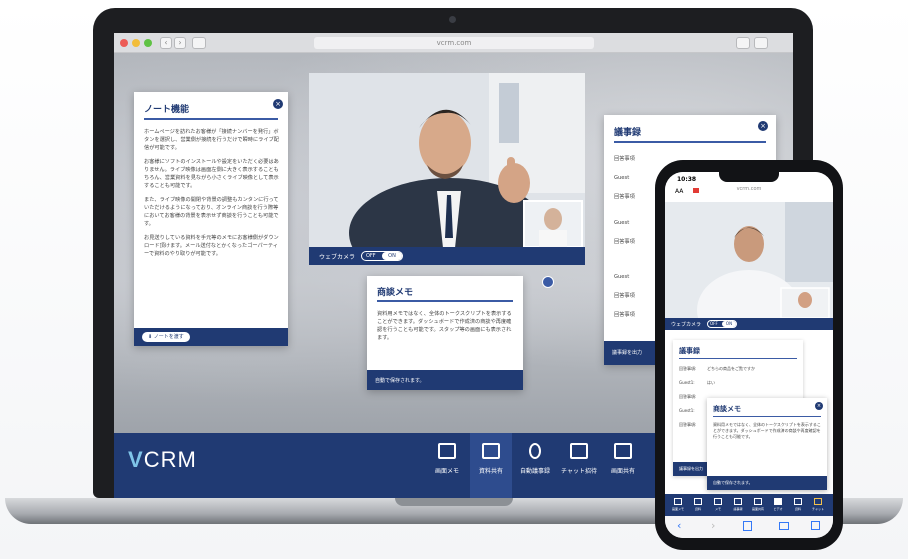  I want to click on tab-auto-minutes: 自動議事録, so click(535, 465).